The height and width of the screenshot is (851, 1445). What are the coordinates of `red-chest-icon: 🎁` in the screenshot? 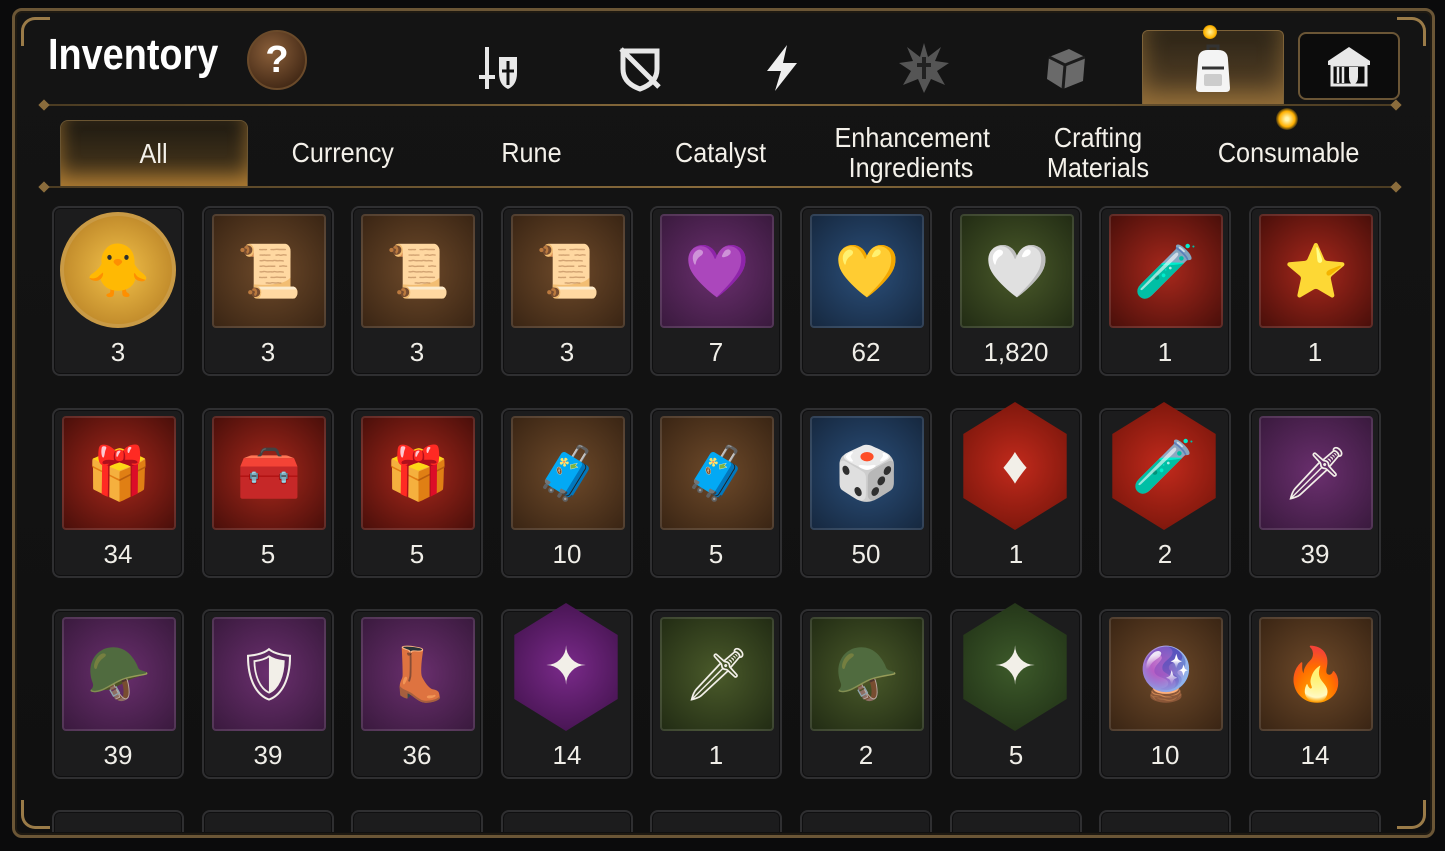 It's located at (418, 473).